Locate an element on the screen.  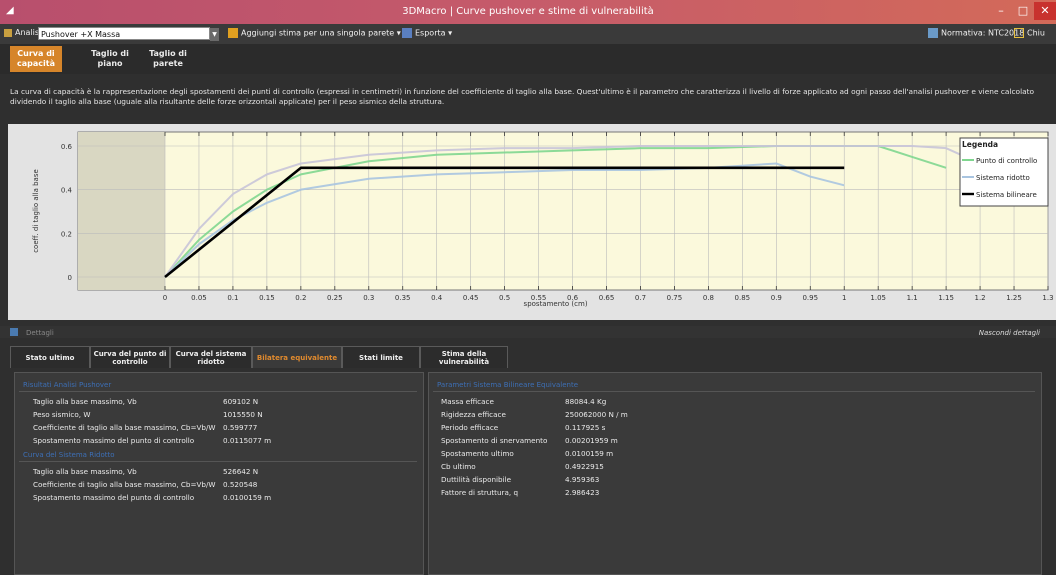
param-label: Spostamento di snervamento is located at coordinates (494, 440).